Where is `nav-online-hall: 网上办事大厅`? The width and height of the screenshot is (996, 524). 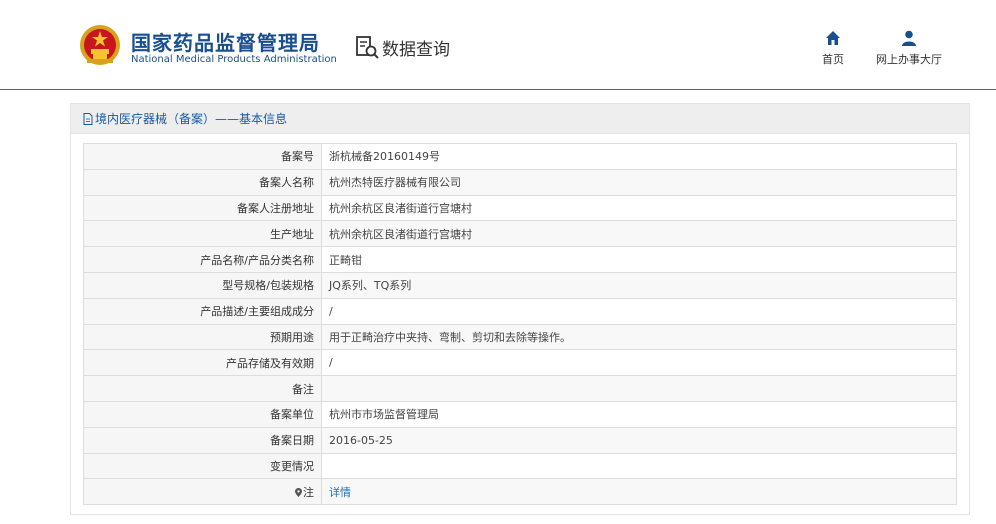
nav-online-hall: 网上办事大厅 is located at coordinates (909, 48).